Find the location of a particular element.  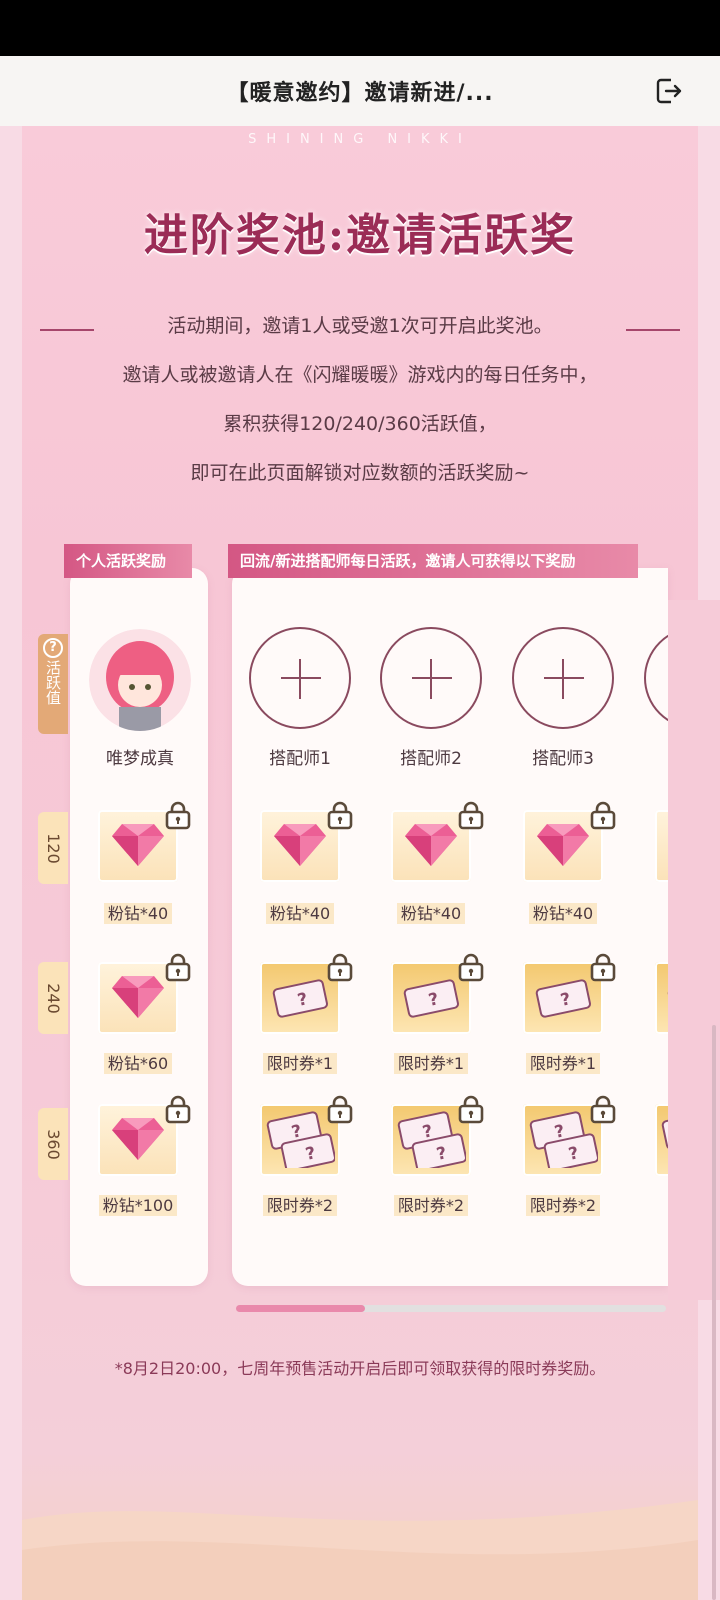

intro-line-1: 活动期间，邀请1人或受邀1次可开启此奖池。 is located at coordinates (360, 326).